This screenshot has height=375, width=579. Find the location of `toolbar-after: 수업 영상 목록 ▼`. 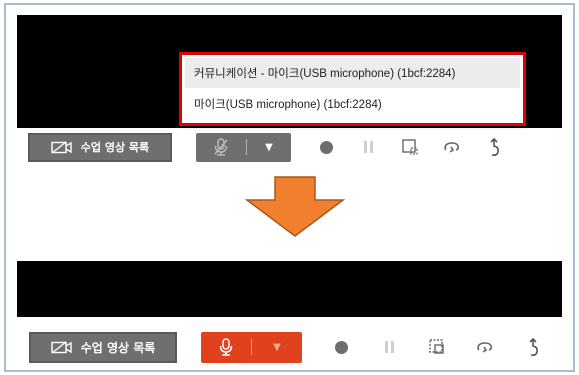

toolbar-after: 수업 영상 목록 ▼ is located at coordinates (289, 347).